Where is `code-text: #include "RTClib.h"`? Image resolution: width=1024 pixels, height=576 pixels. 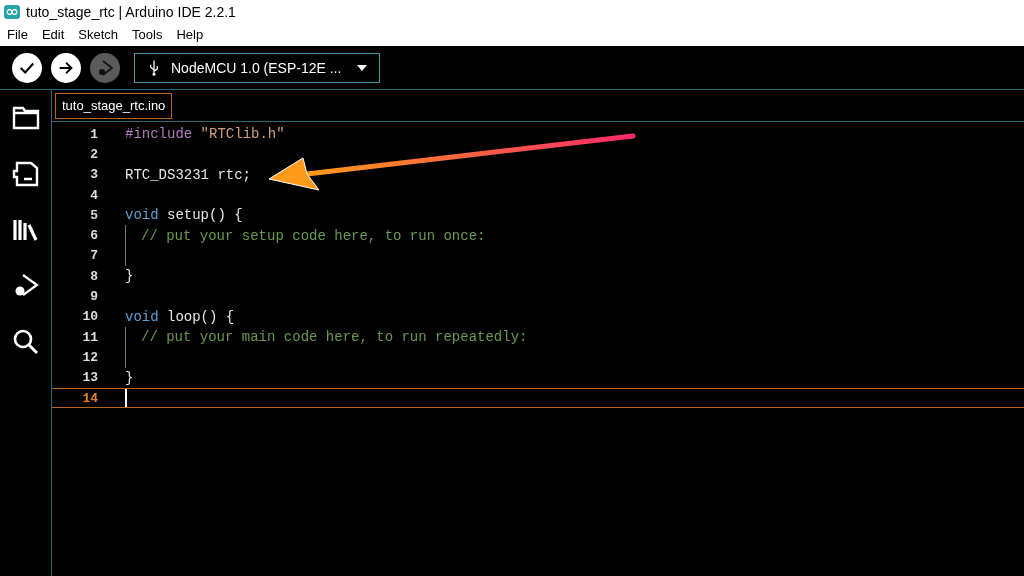 code-text: #include "RTClib.h" is located at coordinates (205, 134).